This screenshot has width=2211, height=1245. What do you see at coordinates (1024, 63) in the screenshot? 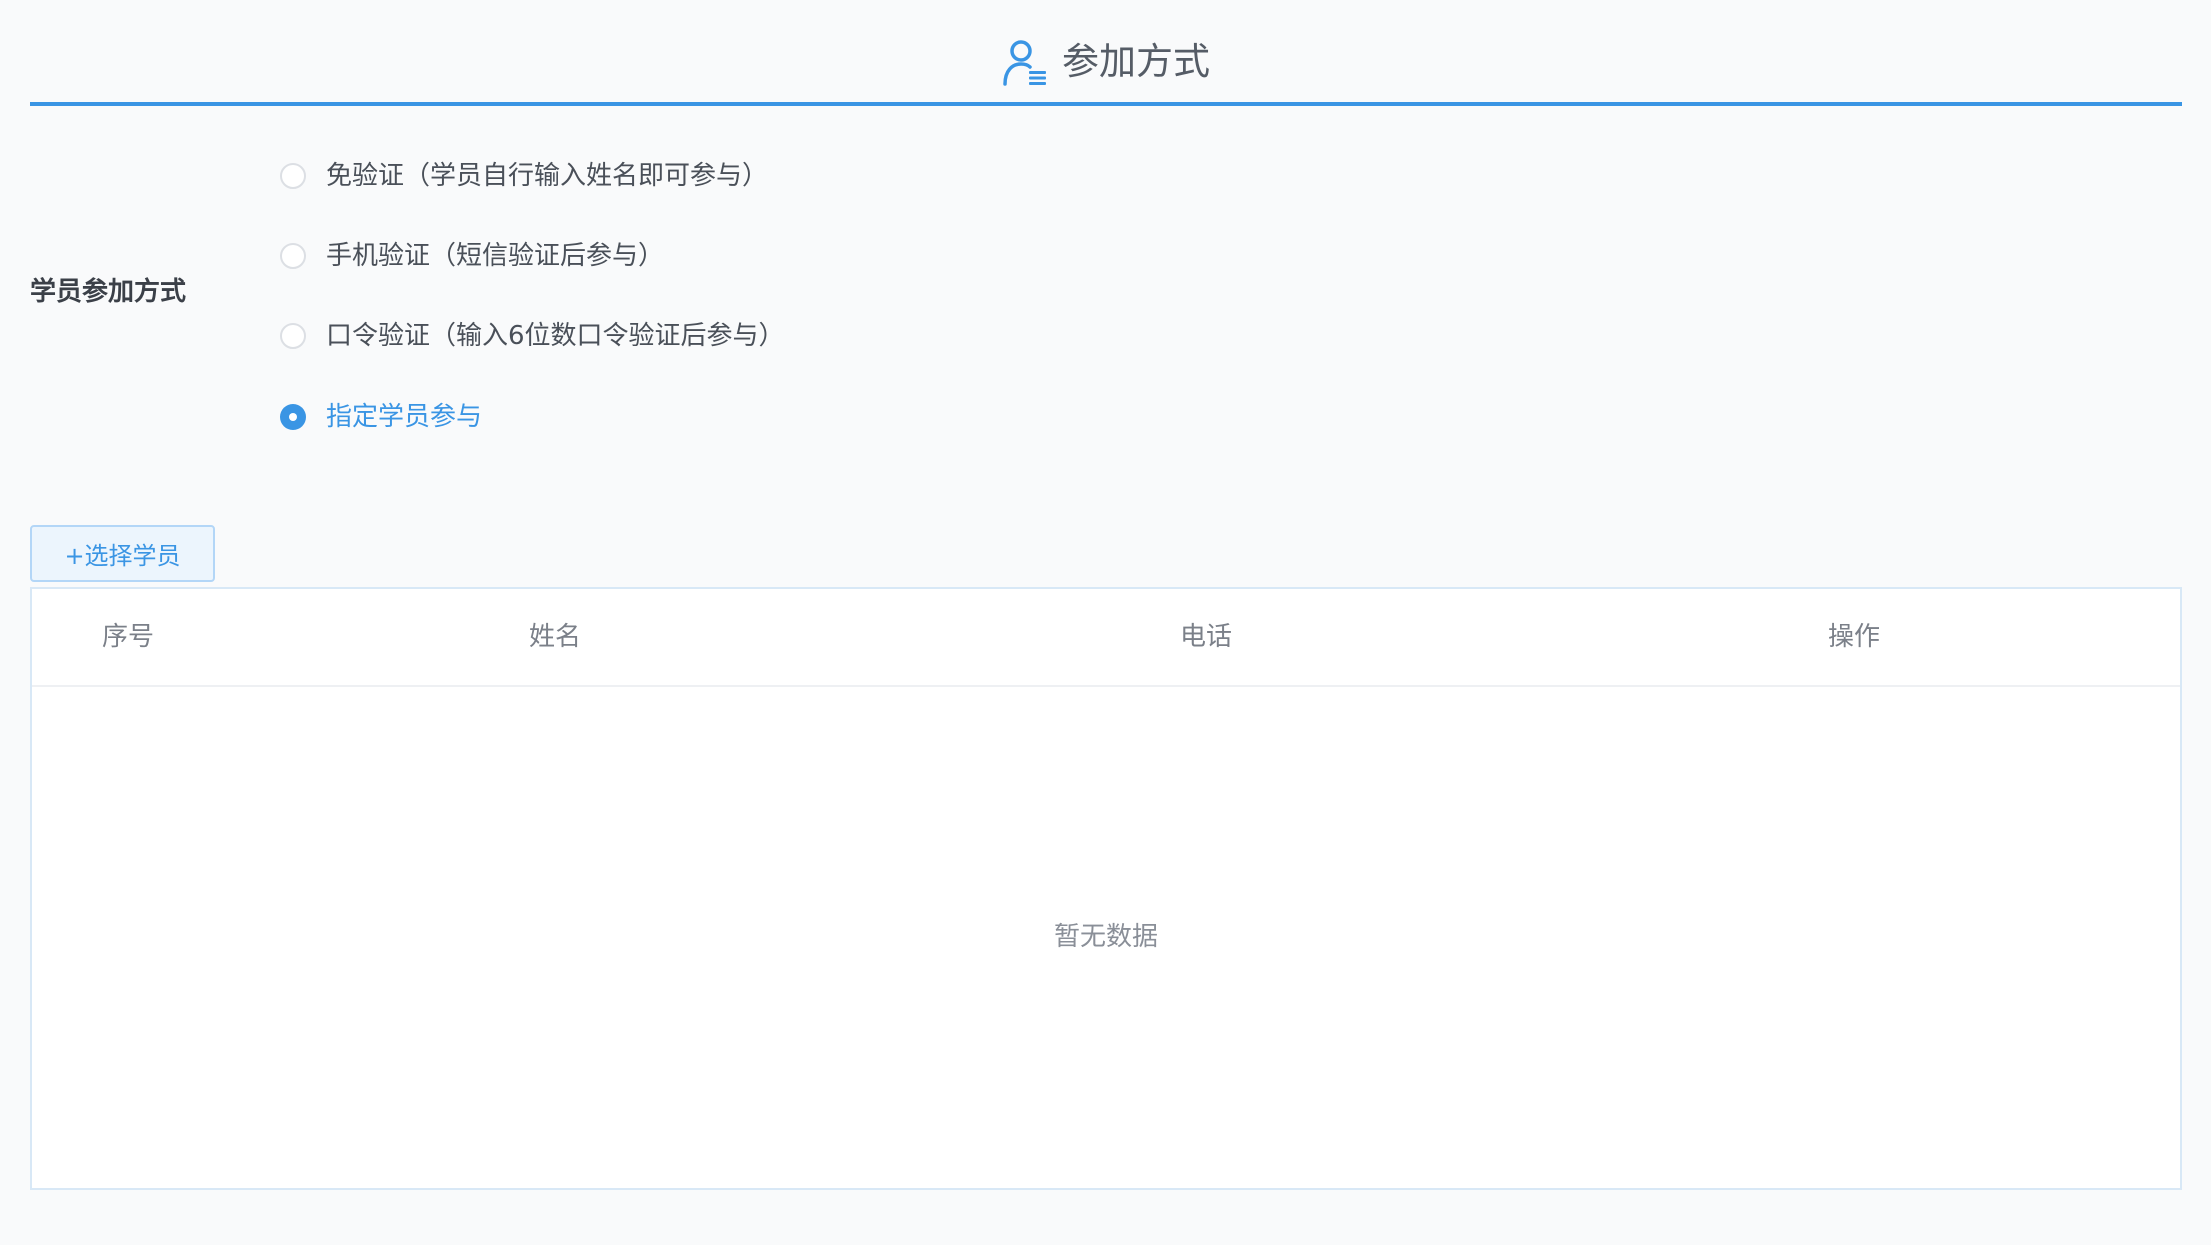
I see `user-list-icon` at bounding box center [1024, 63].